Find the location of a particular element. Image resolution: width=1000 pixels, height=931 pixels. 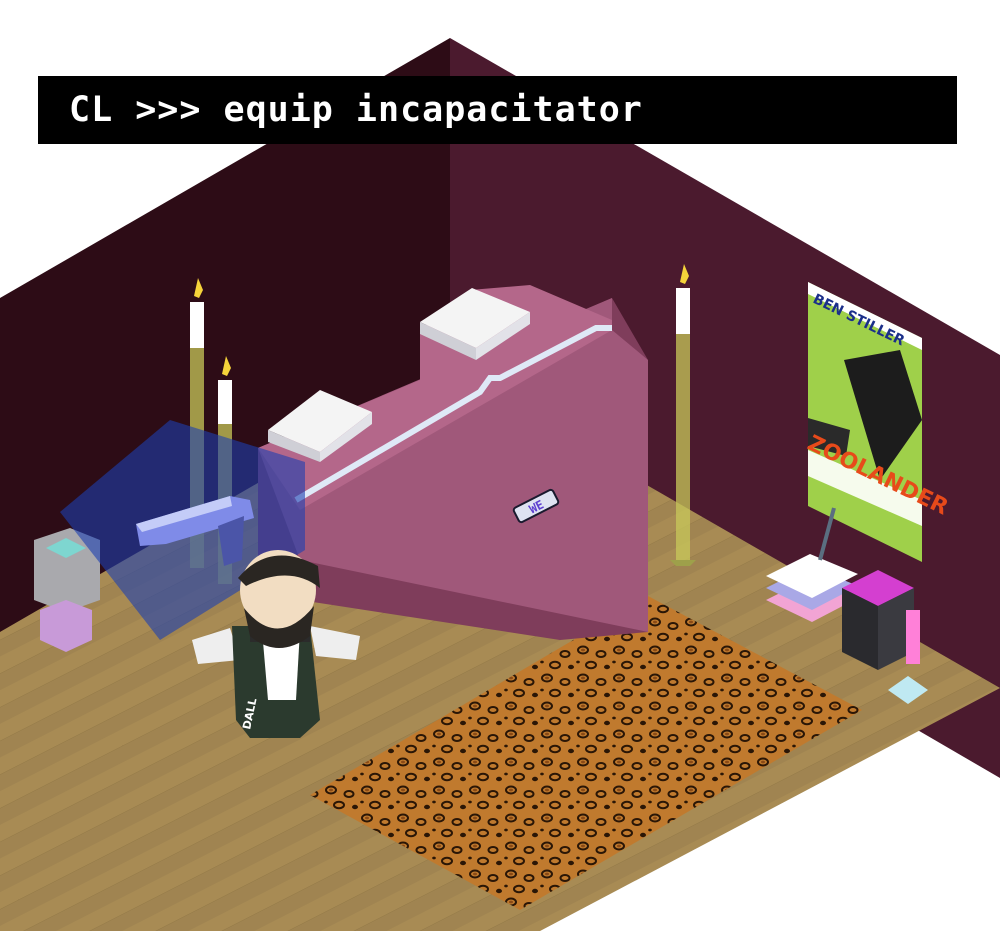

command-bar: CL >>> equip incapacitator is located at coordinates (497, 110).